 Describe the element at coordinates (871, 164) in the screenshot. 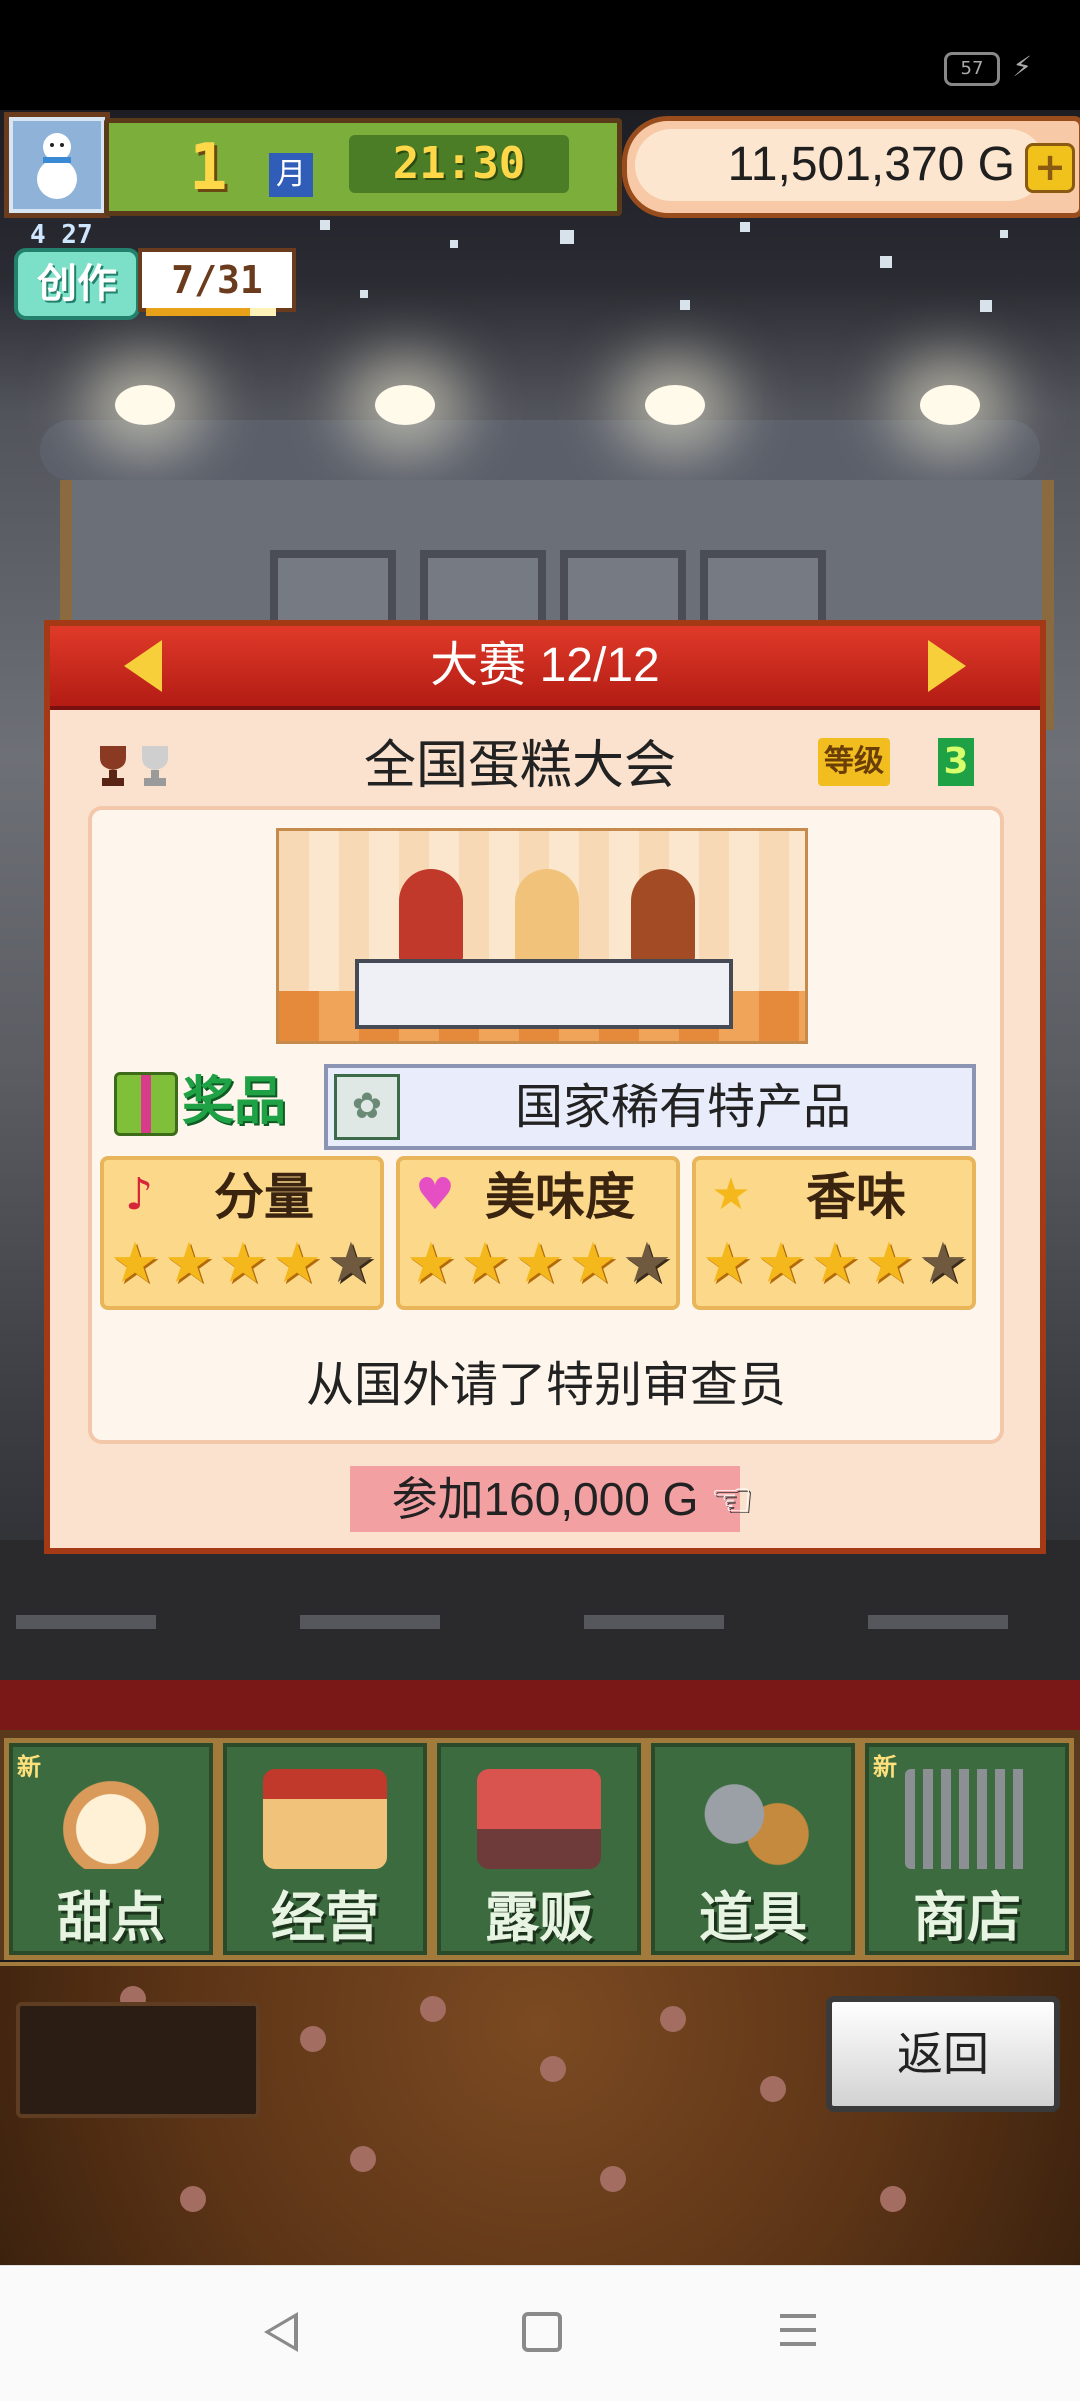

I see `money-amount: 11,501,370 G` at that location.